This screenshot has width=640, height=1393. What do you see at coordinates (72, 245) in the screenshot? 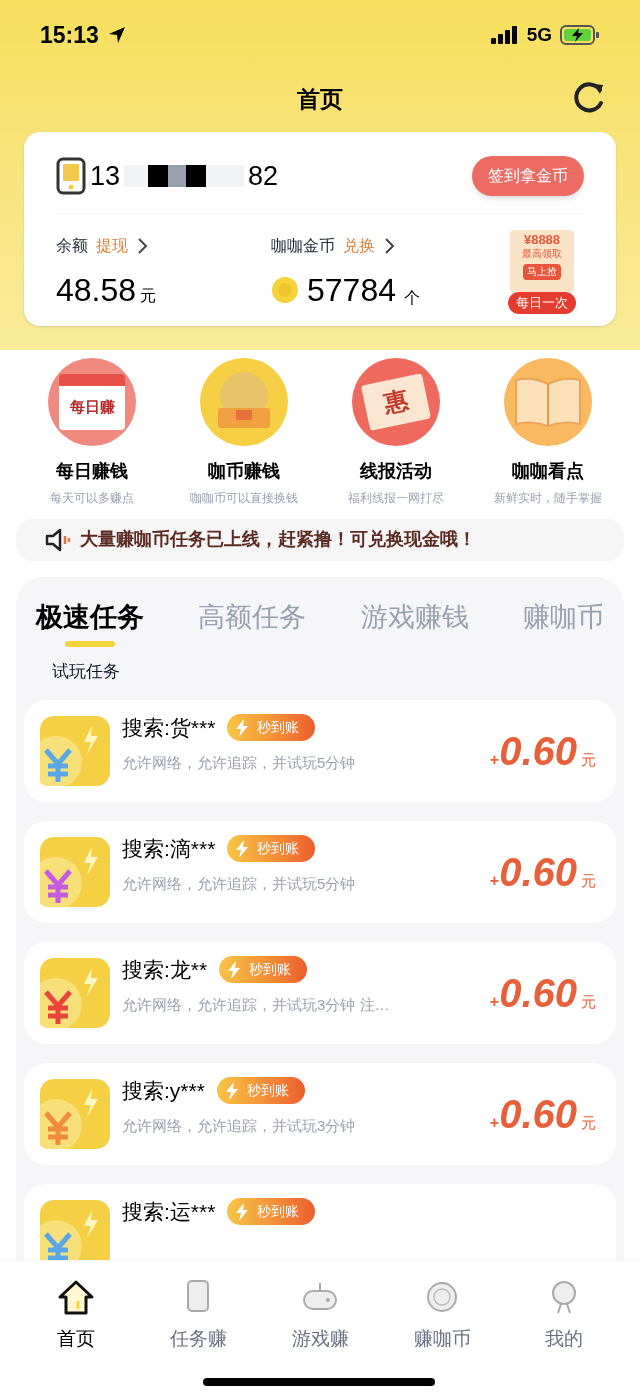
I see `balance-label: 余额` at bounding box center [72, 245].